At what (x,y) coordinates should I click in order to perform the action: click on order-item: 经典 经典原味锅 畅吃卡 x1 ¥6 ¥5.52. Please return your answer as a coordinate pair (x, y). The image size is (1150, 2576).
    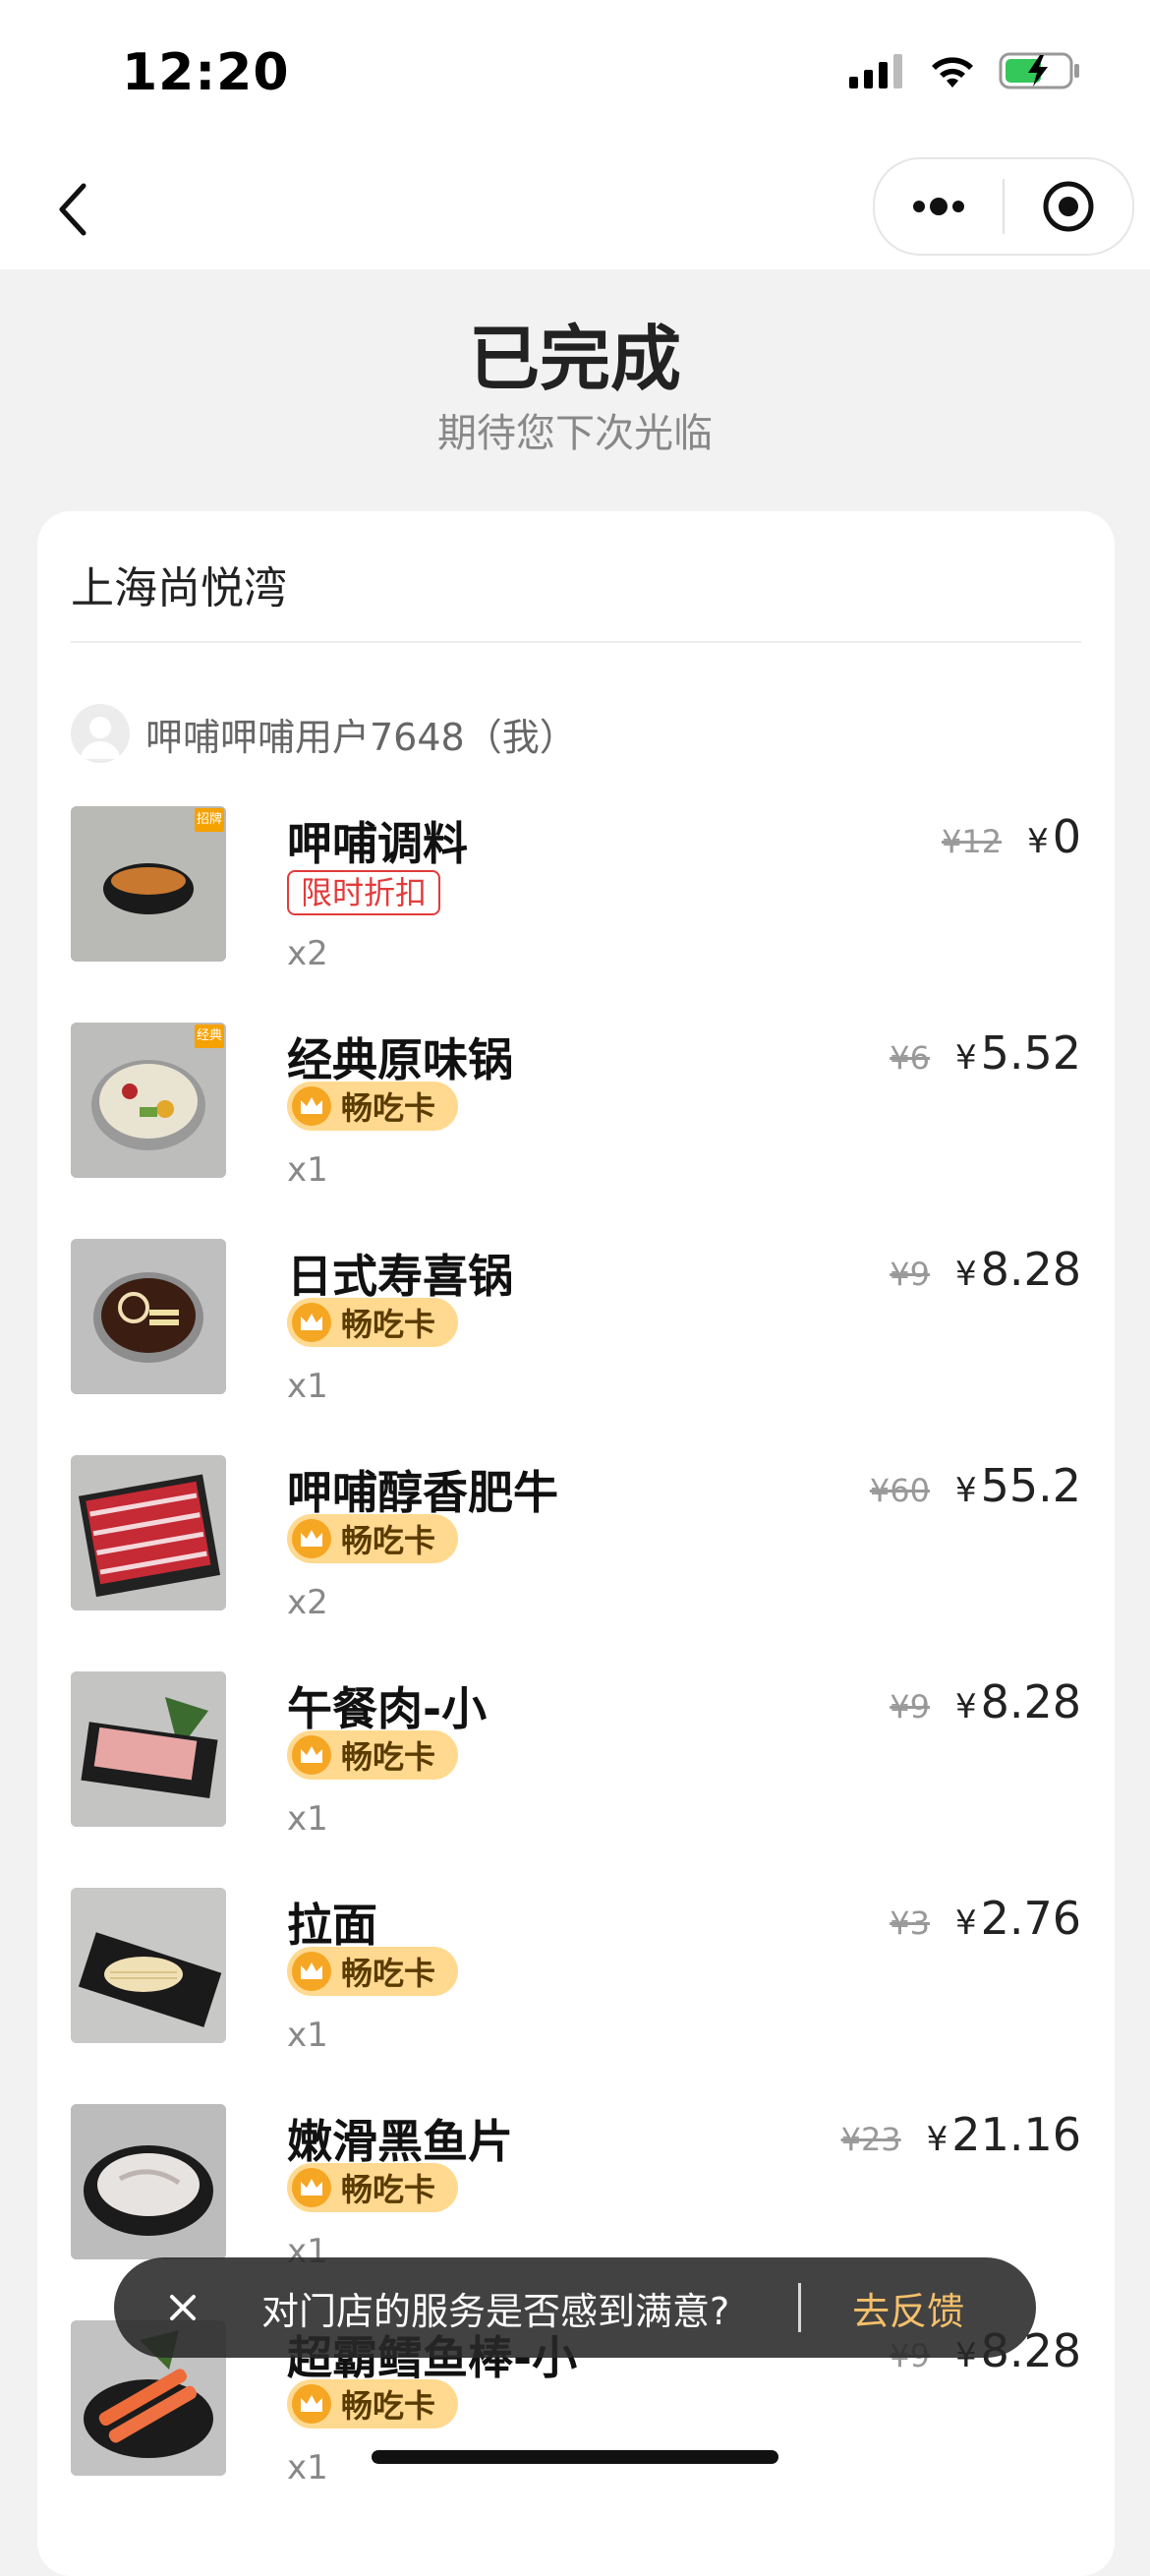
    Looking at the image, I should click on (576, 1111).